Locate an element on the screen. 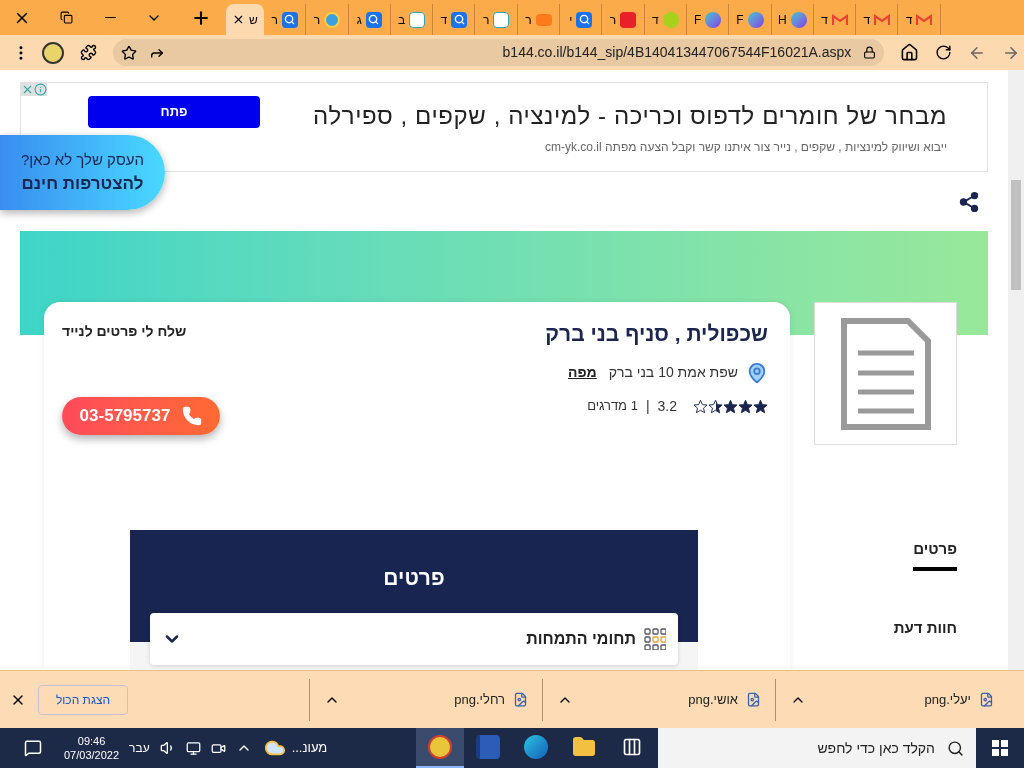  ad-title: מבחר של חומרים לדפוס וכריכה - למינציה , שקפים , ספירלה is located at coordinates (630, 116).